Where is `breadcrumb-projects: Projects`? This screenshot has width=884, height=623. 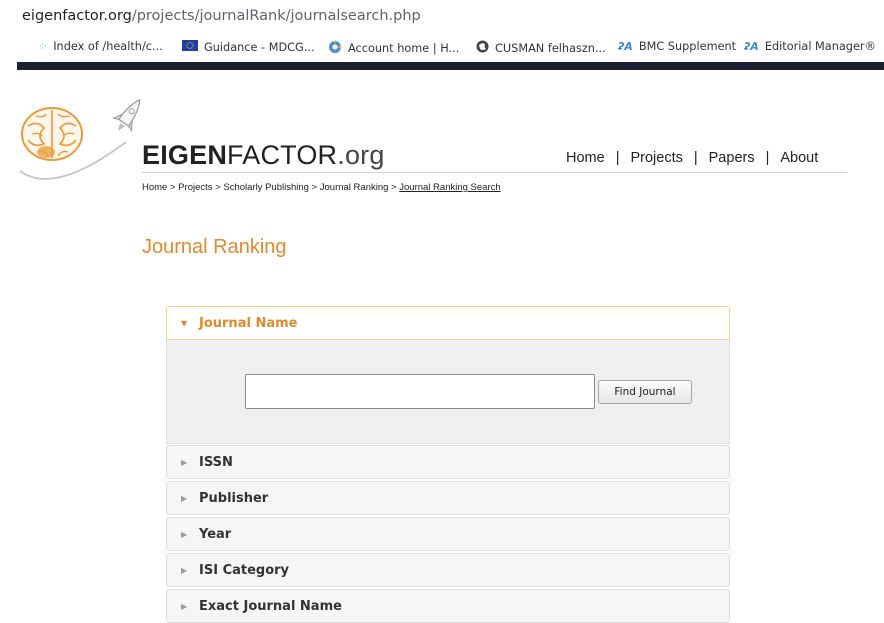 breadcrumb-projects: Projects is located at coordinates (195, 187).